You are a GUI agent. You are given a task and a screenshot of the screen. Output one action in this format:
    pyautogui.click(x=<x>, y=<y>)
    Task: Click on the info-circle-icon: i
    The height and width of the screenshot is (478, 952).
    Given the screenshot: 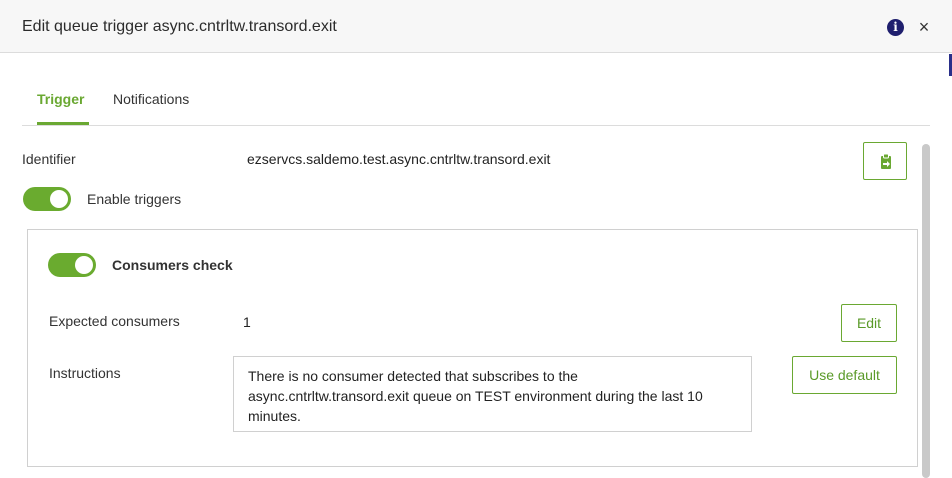 What is the action you would take?
    pyautogui.click(x=895, y=27)
    